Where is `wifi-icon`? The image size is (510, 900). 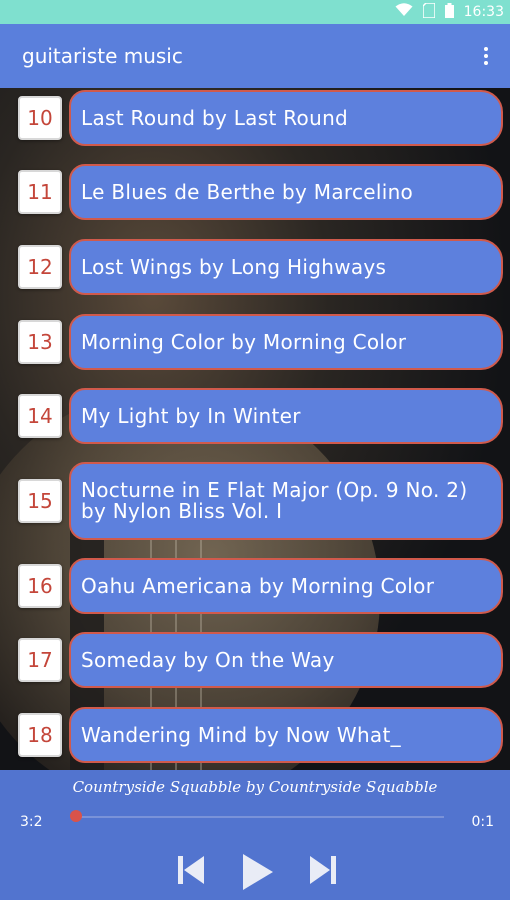 wifi-icon is located at coordinates (404, 12).